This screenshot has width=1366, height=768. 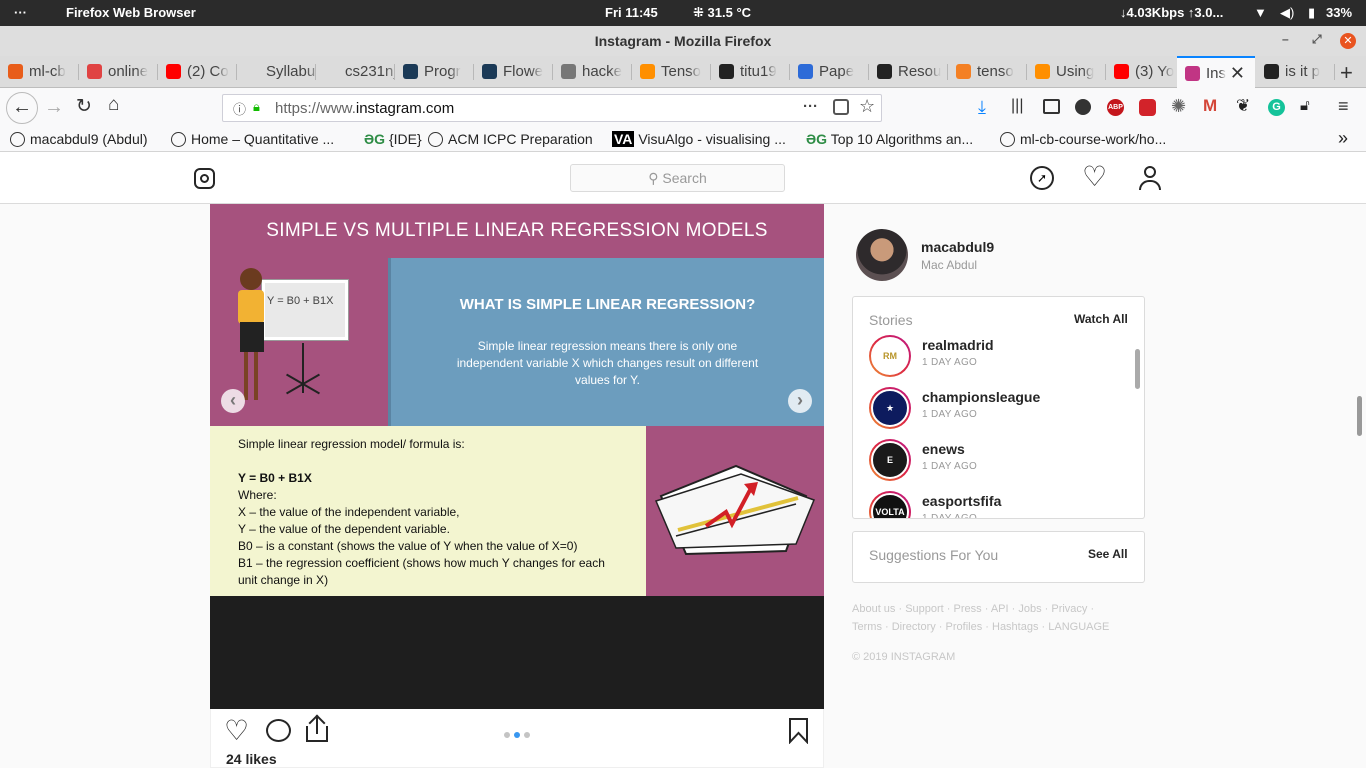 I want to click on wifi-icon: ▼, so click(x=1260, y=12).